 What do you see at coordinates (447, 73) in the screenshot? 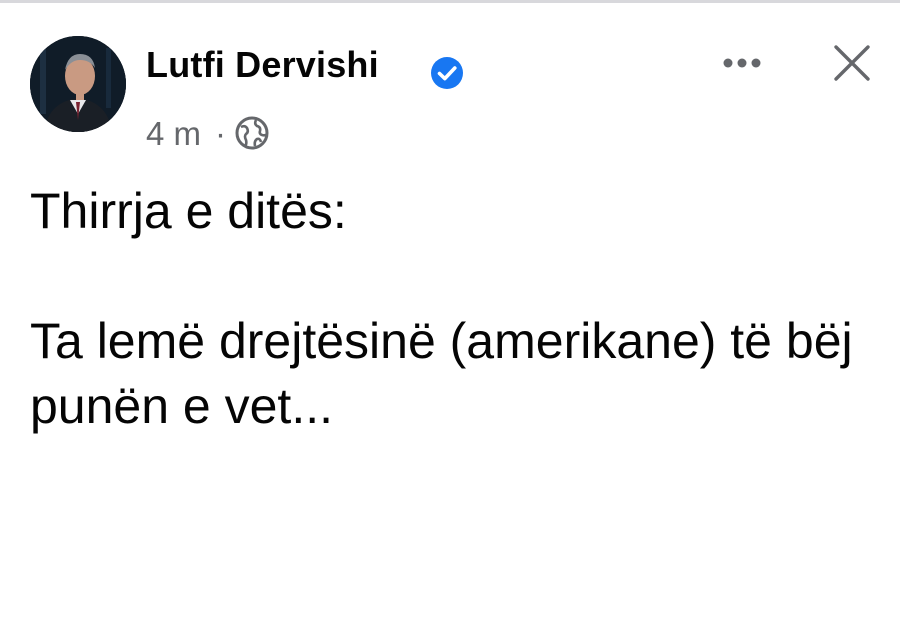
I see `verified-badge-icon` at bounding box center [447, 73].